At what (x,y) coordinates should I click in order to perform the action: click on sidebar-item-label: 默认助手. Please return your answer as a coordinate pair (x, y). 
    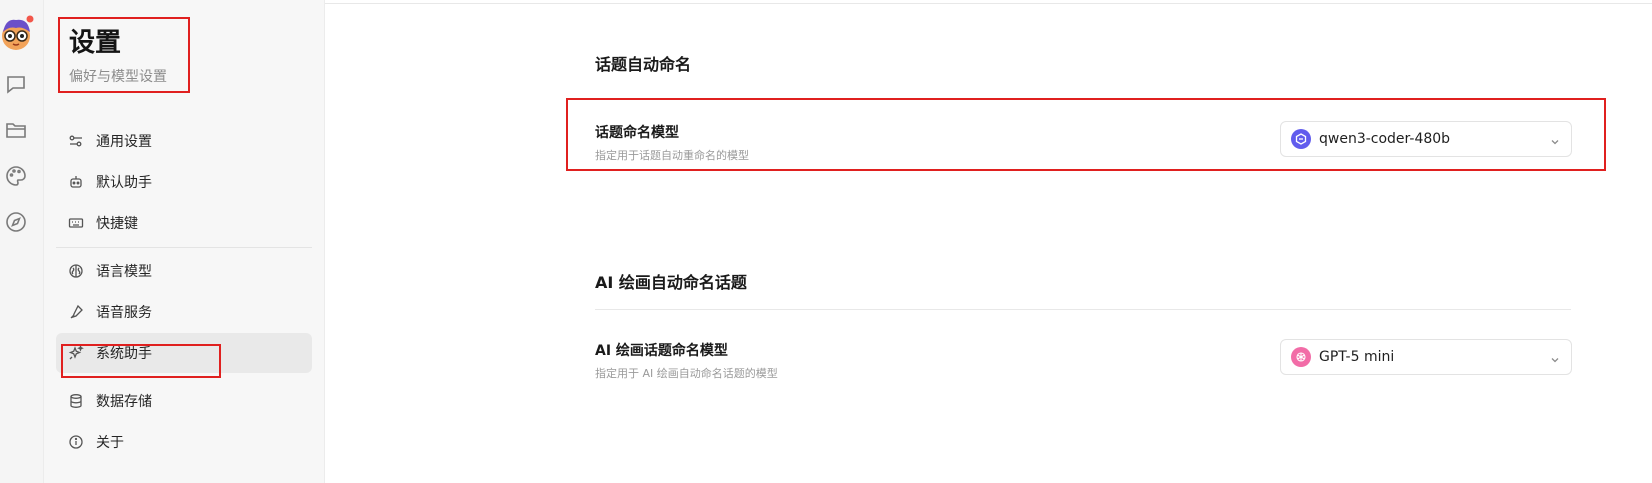
    Looking at the image, I should click on (124, 183).